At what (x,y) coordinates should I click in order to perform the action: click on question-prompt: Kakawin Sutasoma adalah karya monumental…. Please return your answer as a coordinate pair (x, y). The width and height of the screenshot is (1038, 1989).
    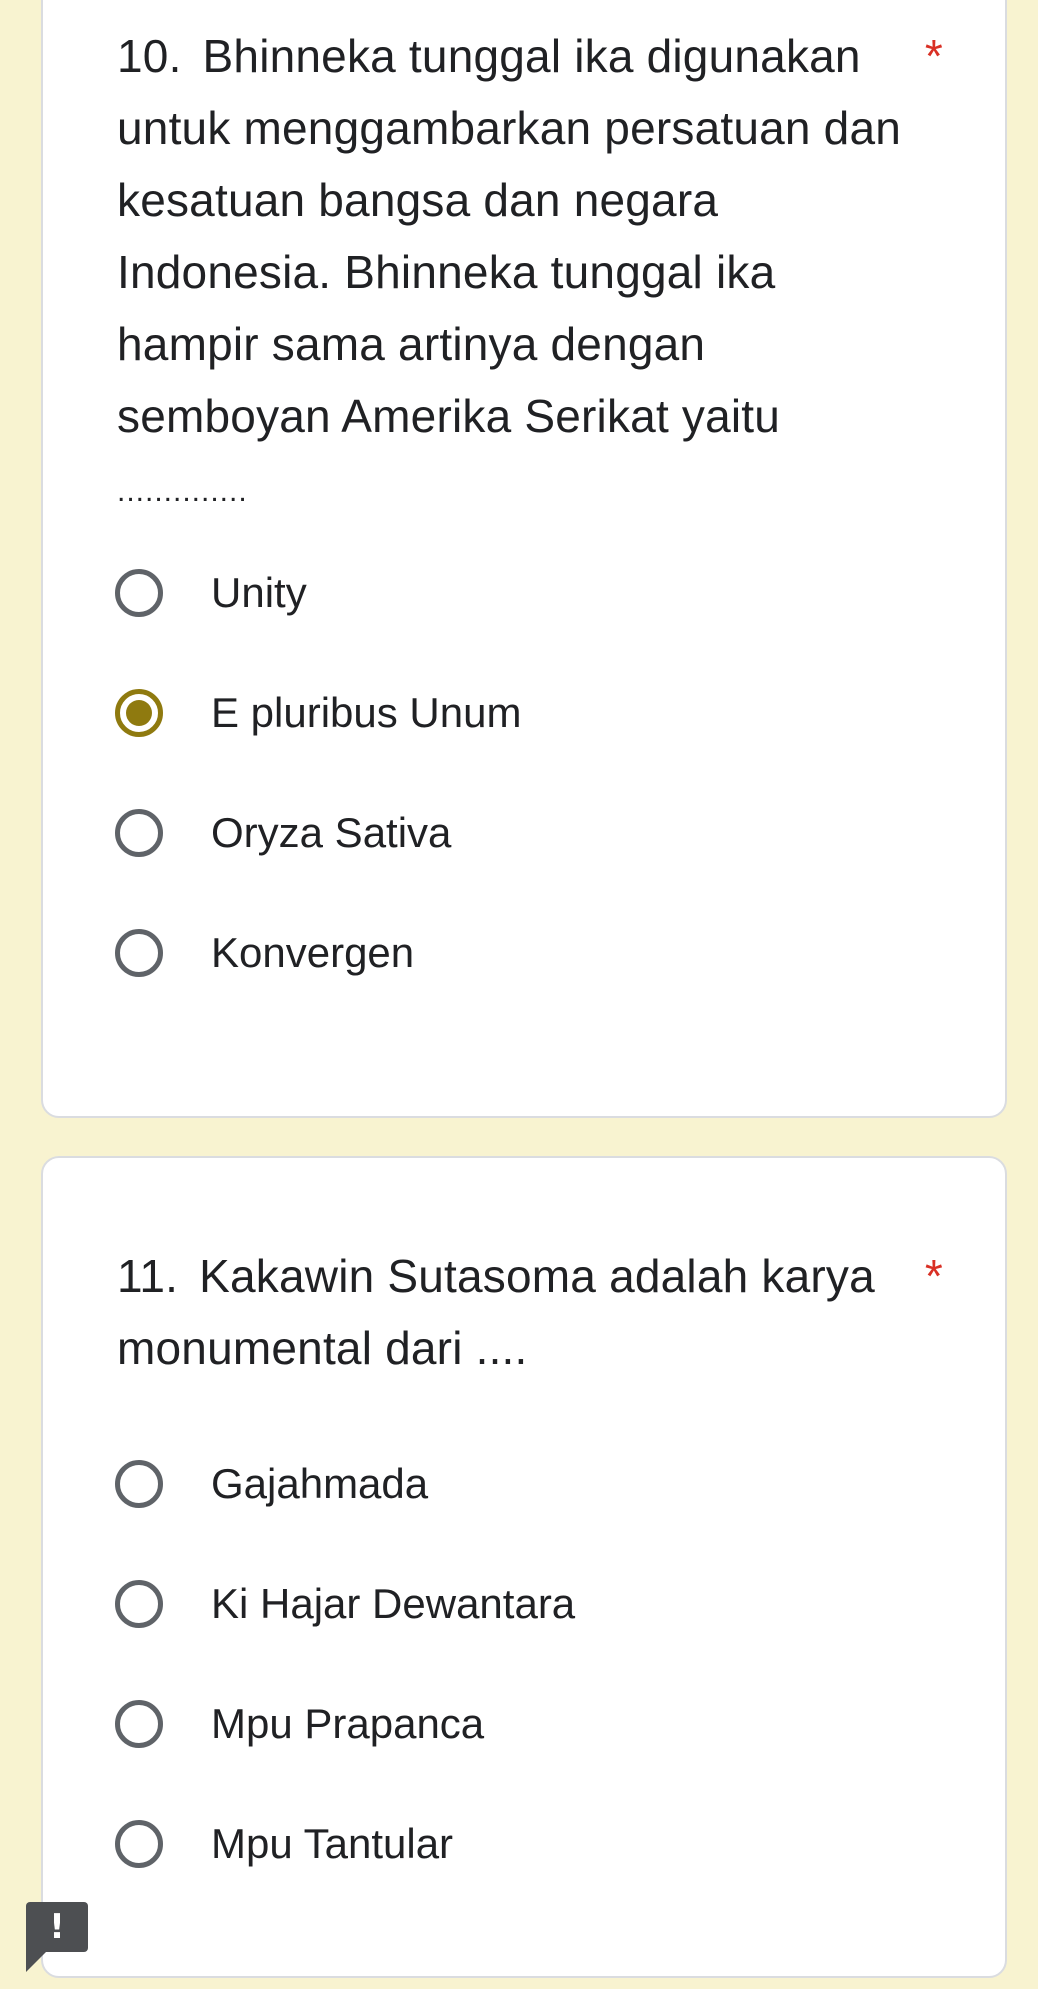
    Looking at the image, I should click on (496, 1312).